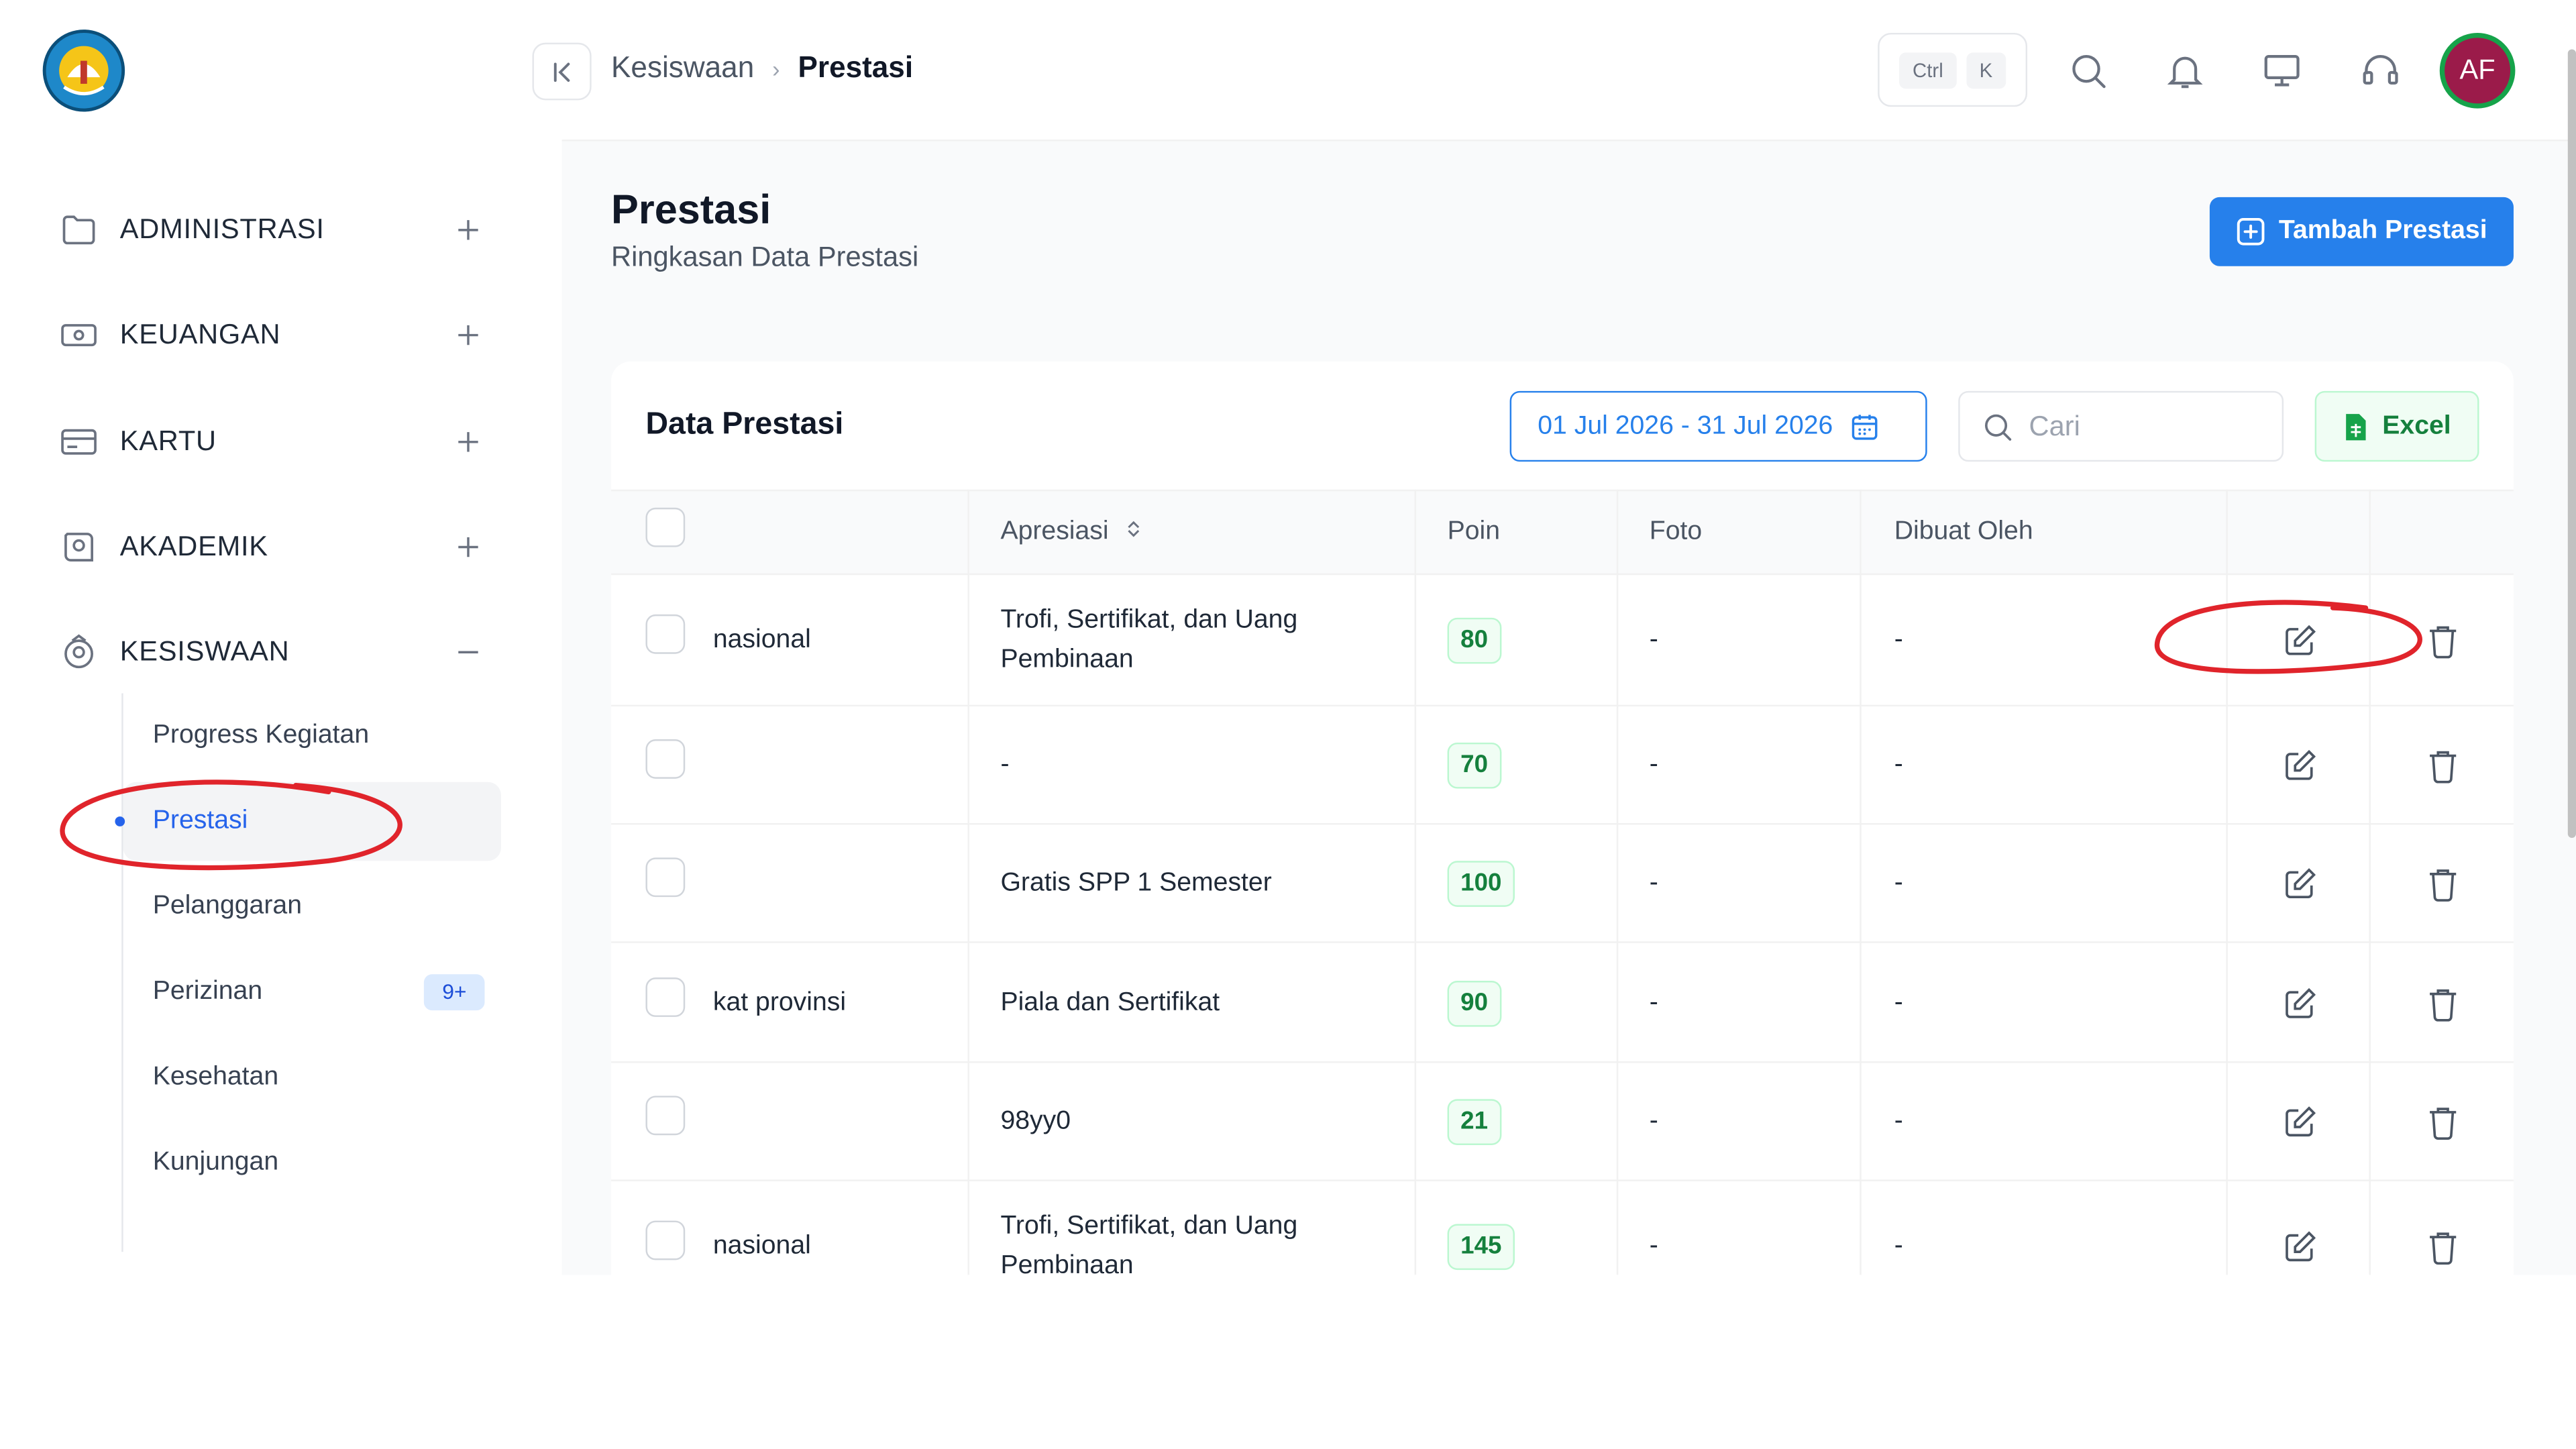 The height and width of the screenshot is (1449, 2576). I want to click on search-placeholder: Cari, so click(2054, 425).